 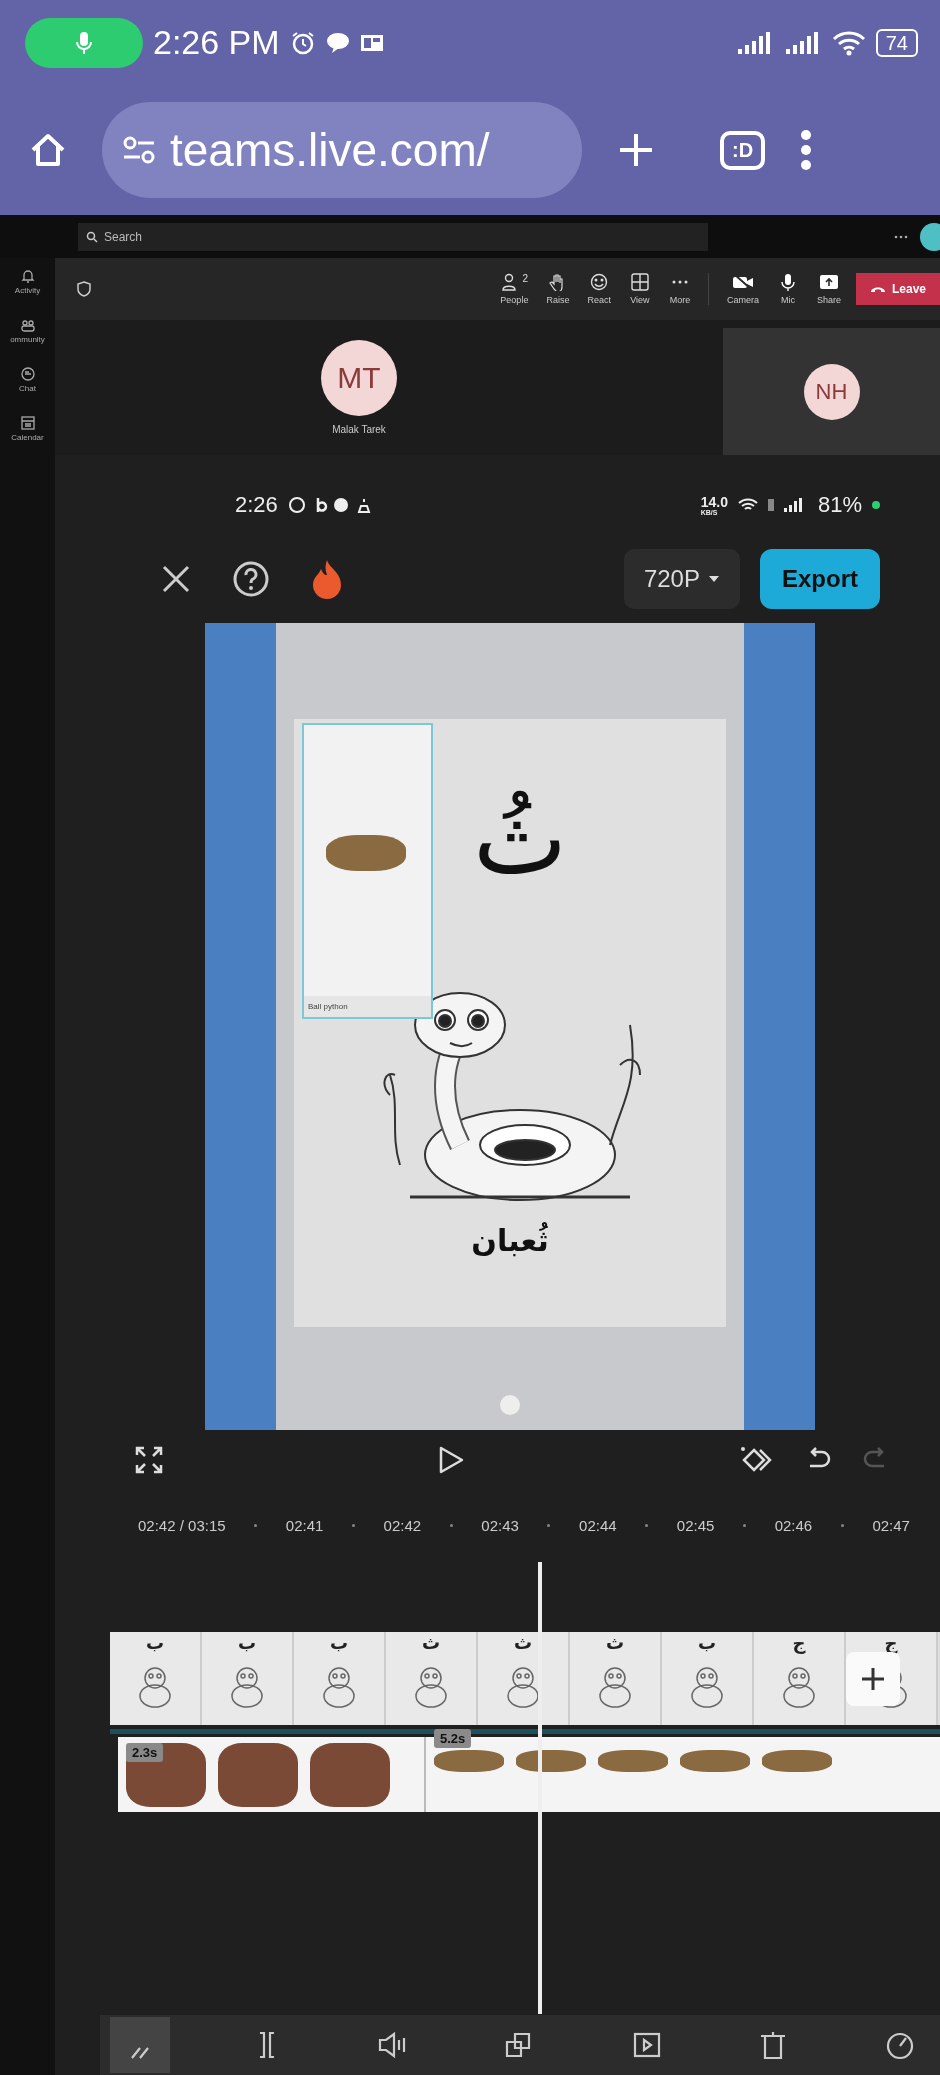 I want to click on toolbar-button: Camera, so click(x=737, y=289).